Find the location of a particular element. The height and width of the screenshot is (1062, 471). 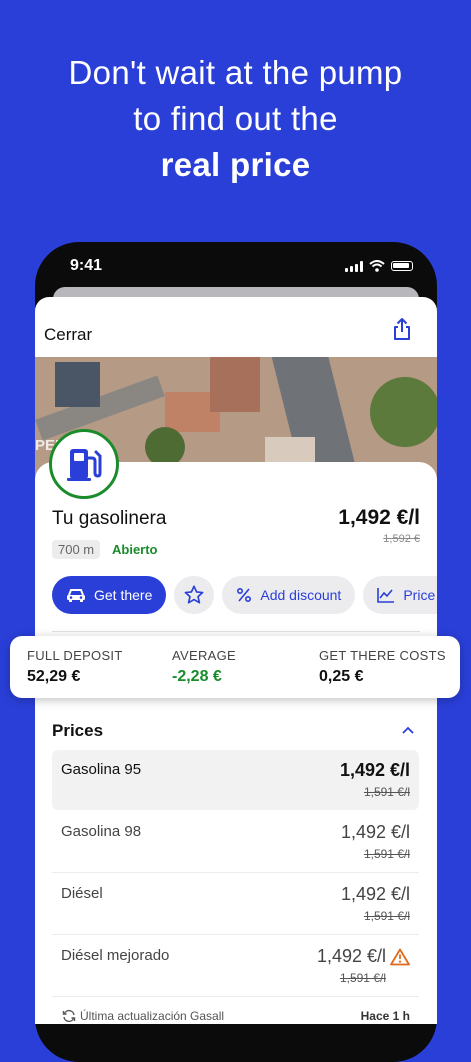

average-label: AVERAGE is located at coordinates (204, 655).